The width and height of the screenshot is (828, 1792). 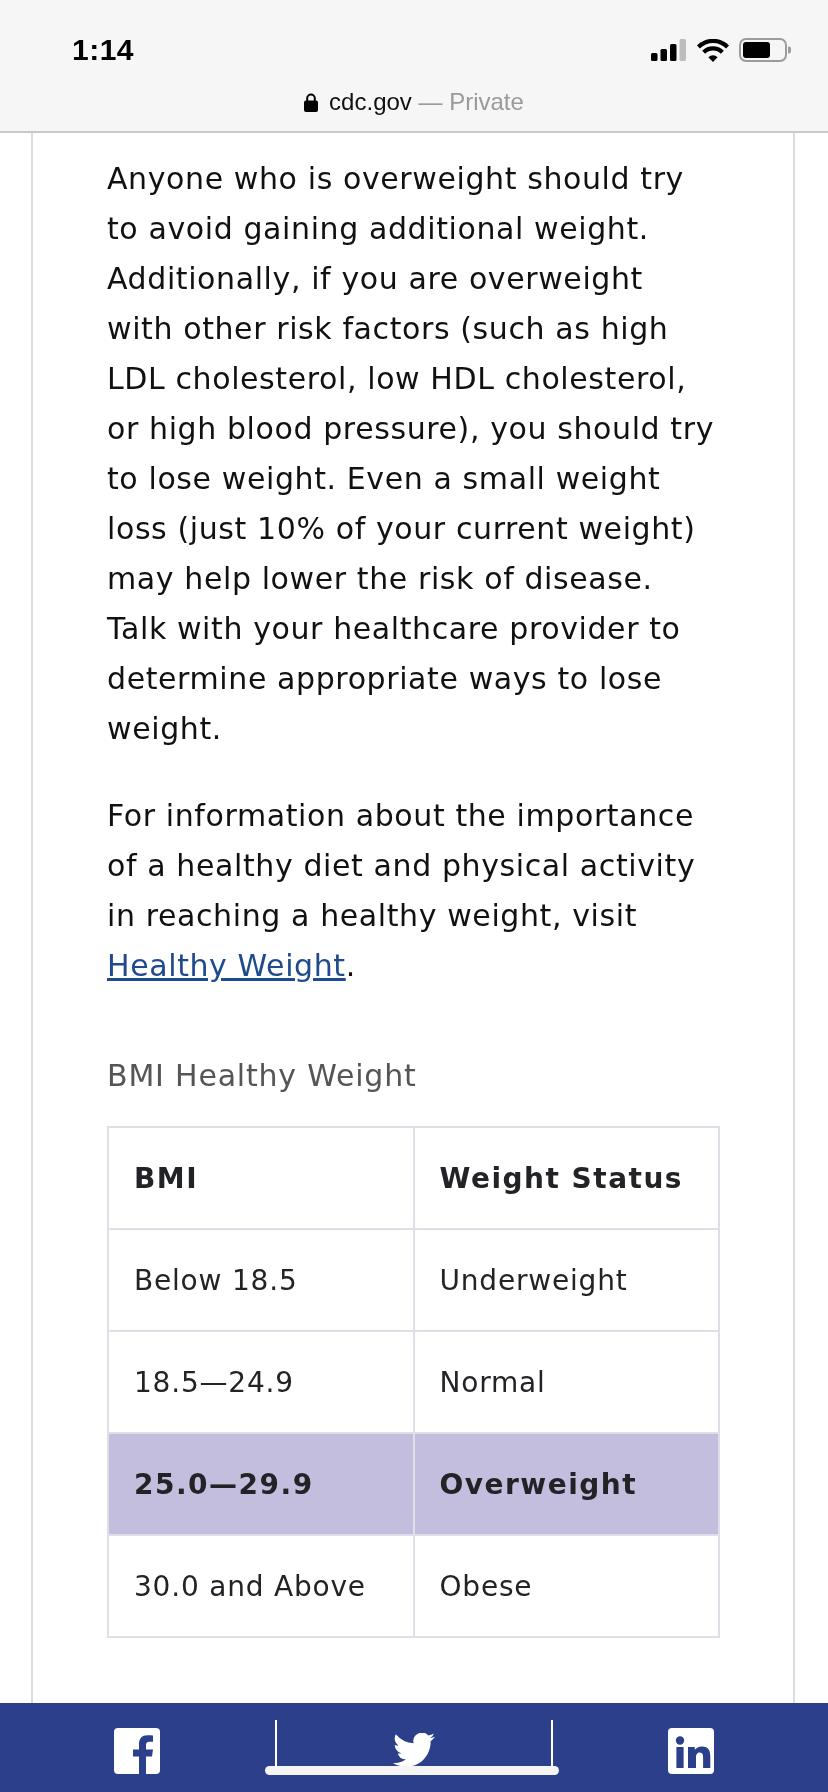 What do you see at coordinates (414, 1750) in the screenshot?
I see `bird-icon` at bounding box center [414, 1750].